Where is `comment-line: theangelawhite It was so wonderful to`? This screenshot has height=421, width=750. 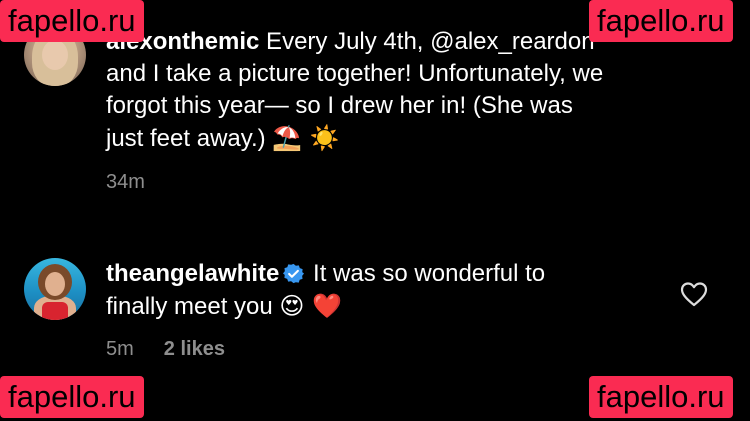 comment-line: theangelawhite It was so wonderful to is located at coordinates (396, 274).